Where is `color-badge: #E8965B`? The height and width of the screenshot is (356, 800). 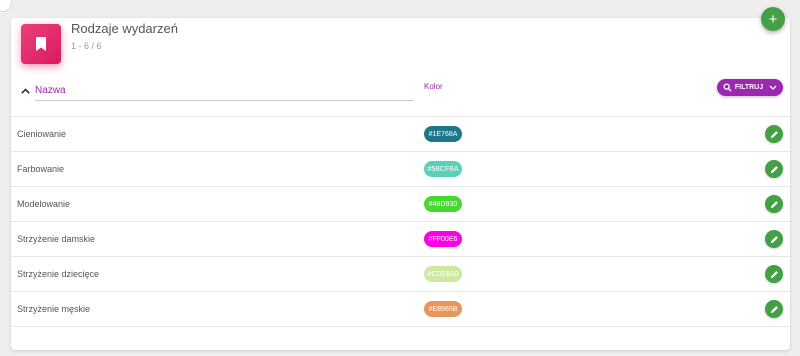 color-badge: #E8965B is located at coordinates (443, 309).